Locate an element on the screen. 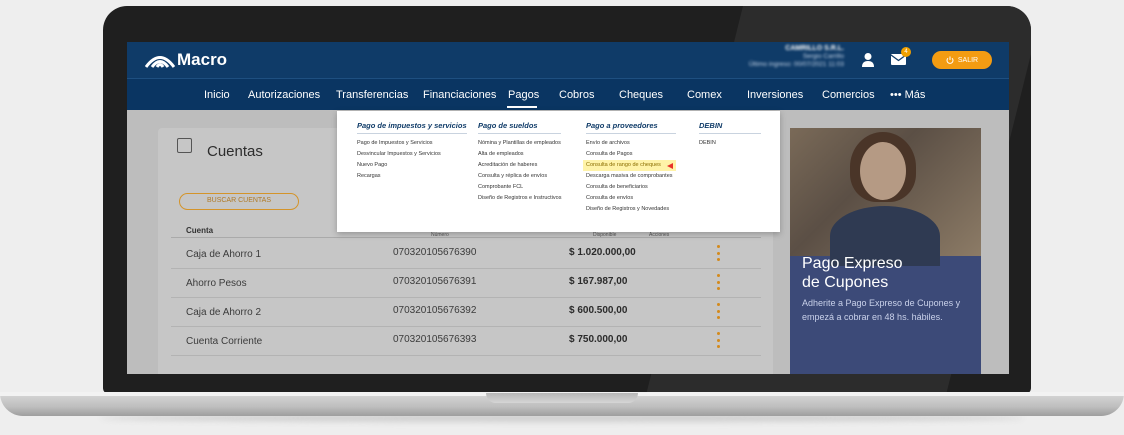 The height and width of the screenshot is (435, 1124). nav-mas: ••• Más is located at coordinates (907, 95).